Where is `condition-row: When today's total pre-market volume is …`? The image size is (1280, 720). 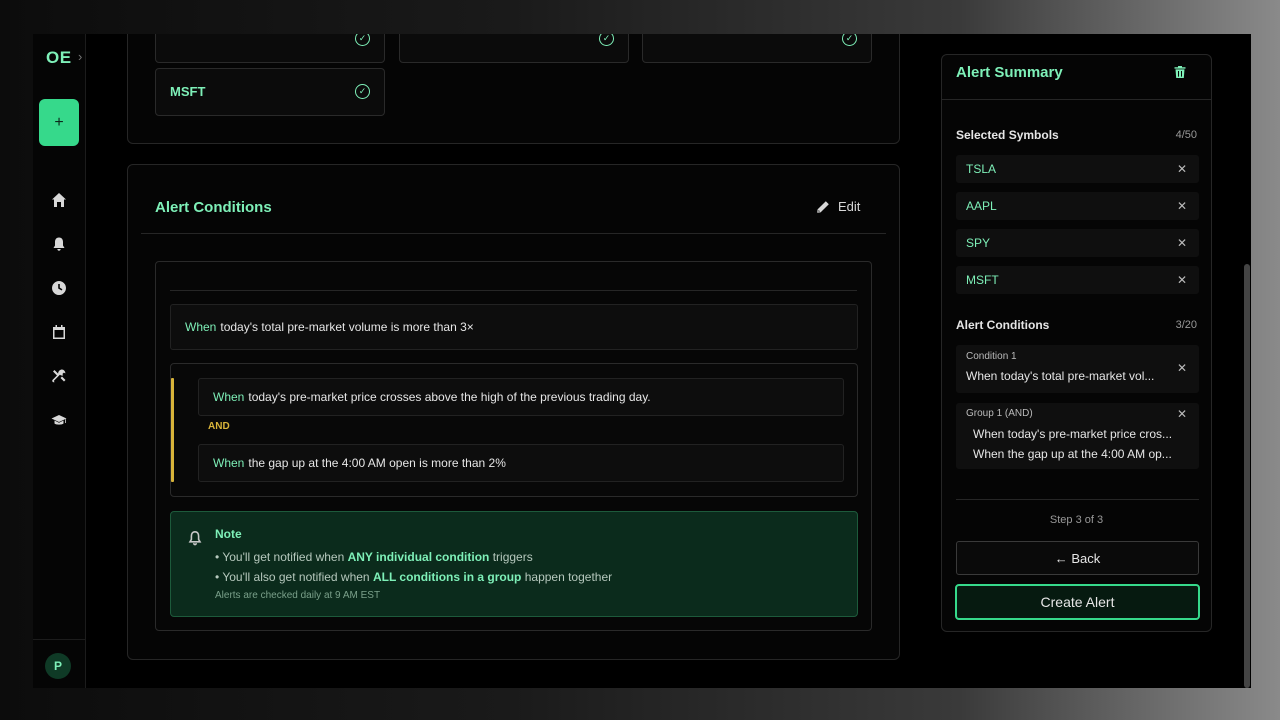 condition-row: When today's total pre-market volume is … is located at coordinates (514, 327).